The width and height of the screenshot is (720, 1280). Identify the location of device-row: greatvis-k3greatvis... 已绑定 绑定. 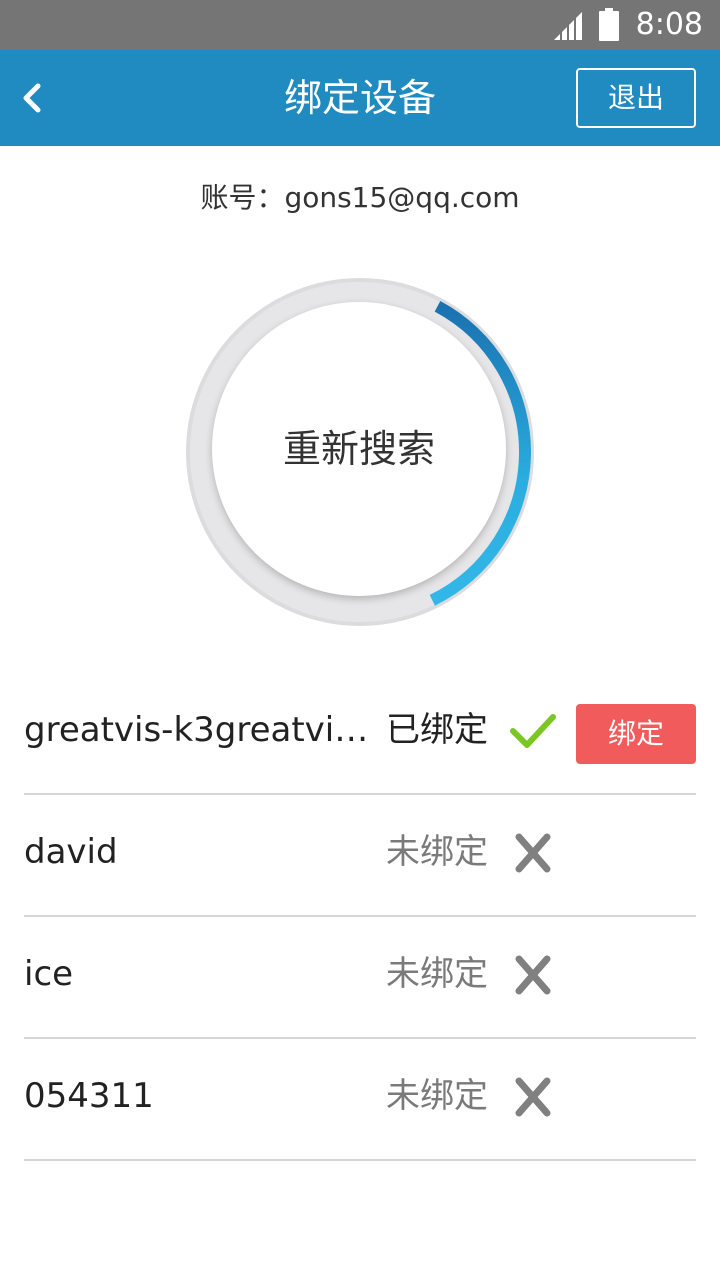
(360, 733).